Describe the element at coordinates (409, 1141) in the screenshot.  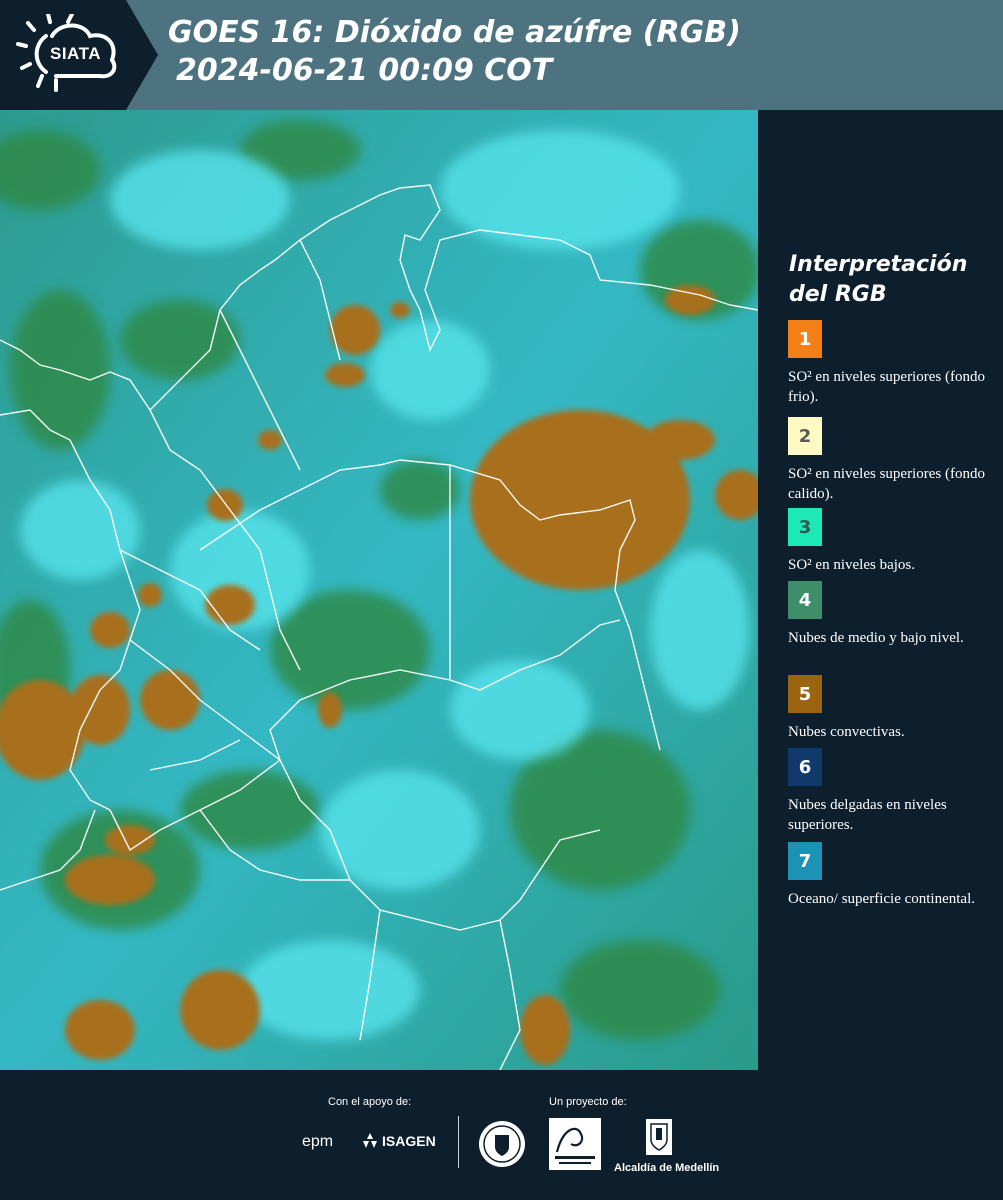
I see `isagen-logo-text: ISAGEN` at that location.